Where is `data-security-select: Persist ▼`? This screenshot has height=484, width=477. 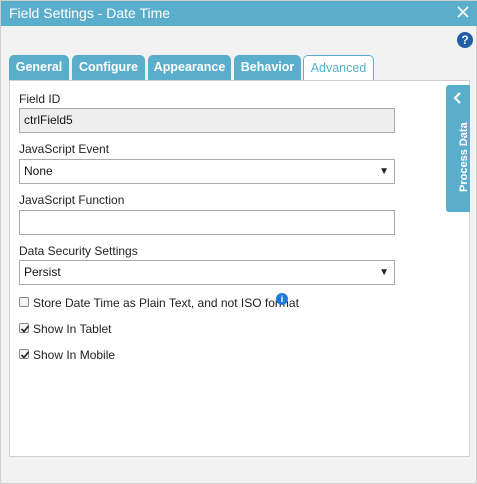
data-security-select: Persist ▼ is located at coordinates (207, 272).